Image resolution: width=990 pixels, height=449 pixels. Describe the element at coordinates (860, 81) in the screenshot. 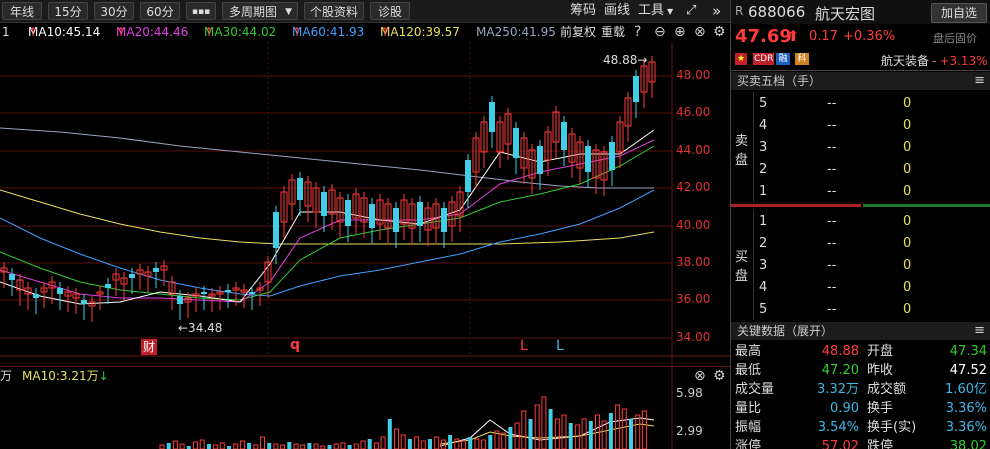

I see `orderbook-header: 买卖五档（手） ≡` at that location.